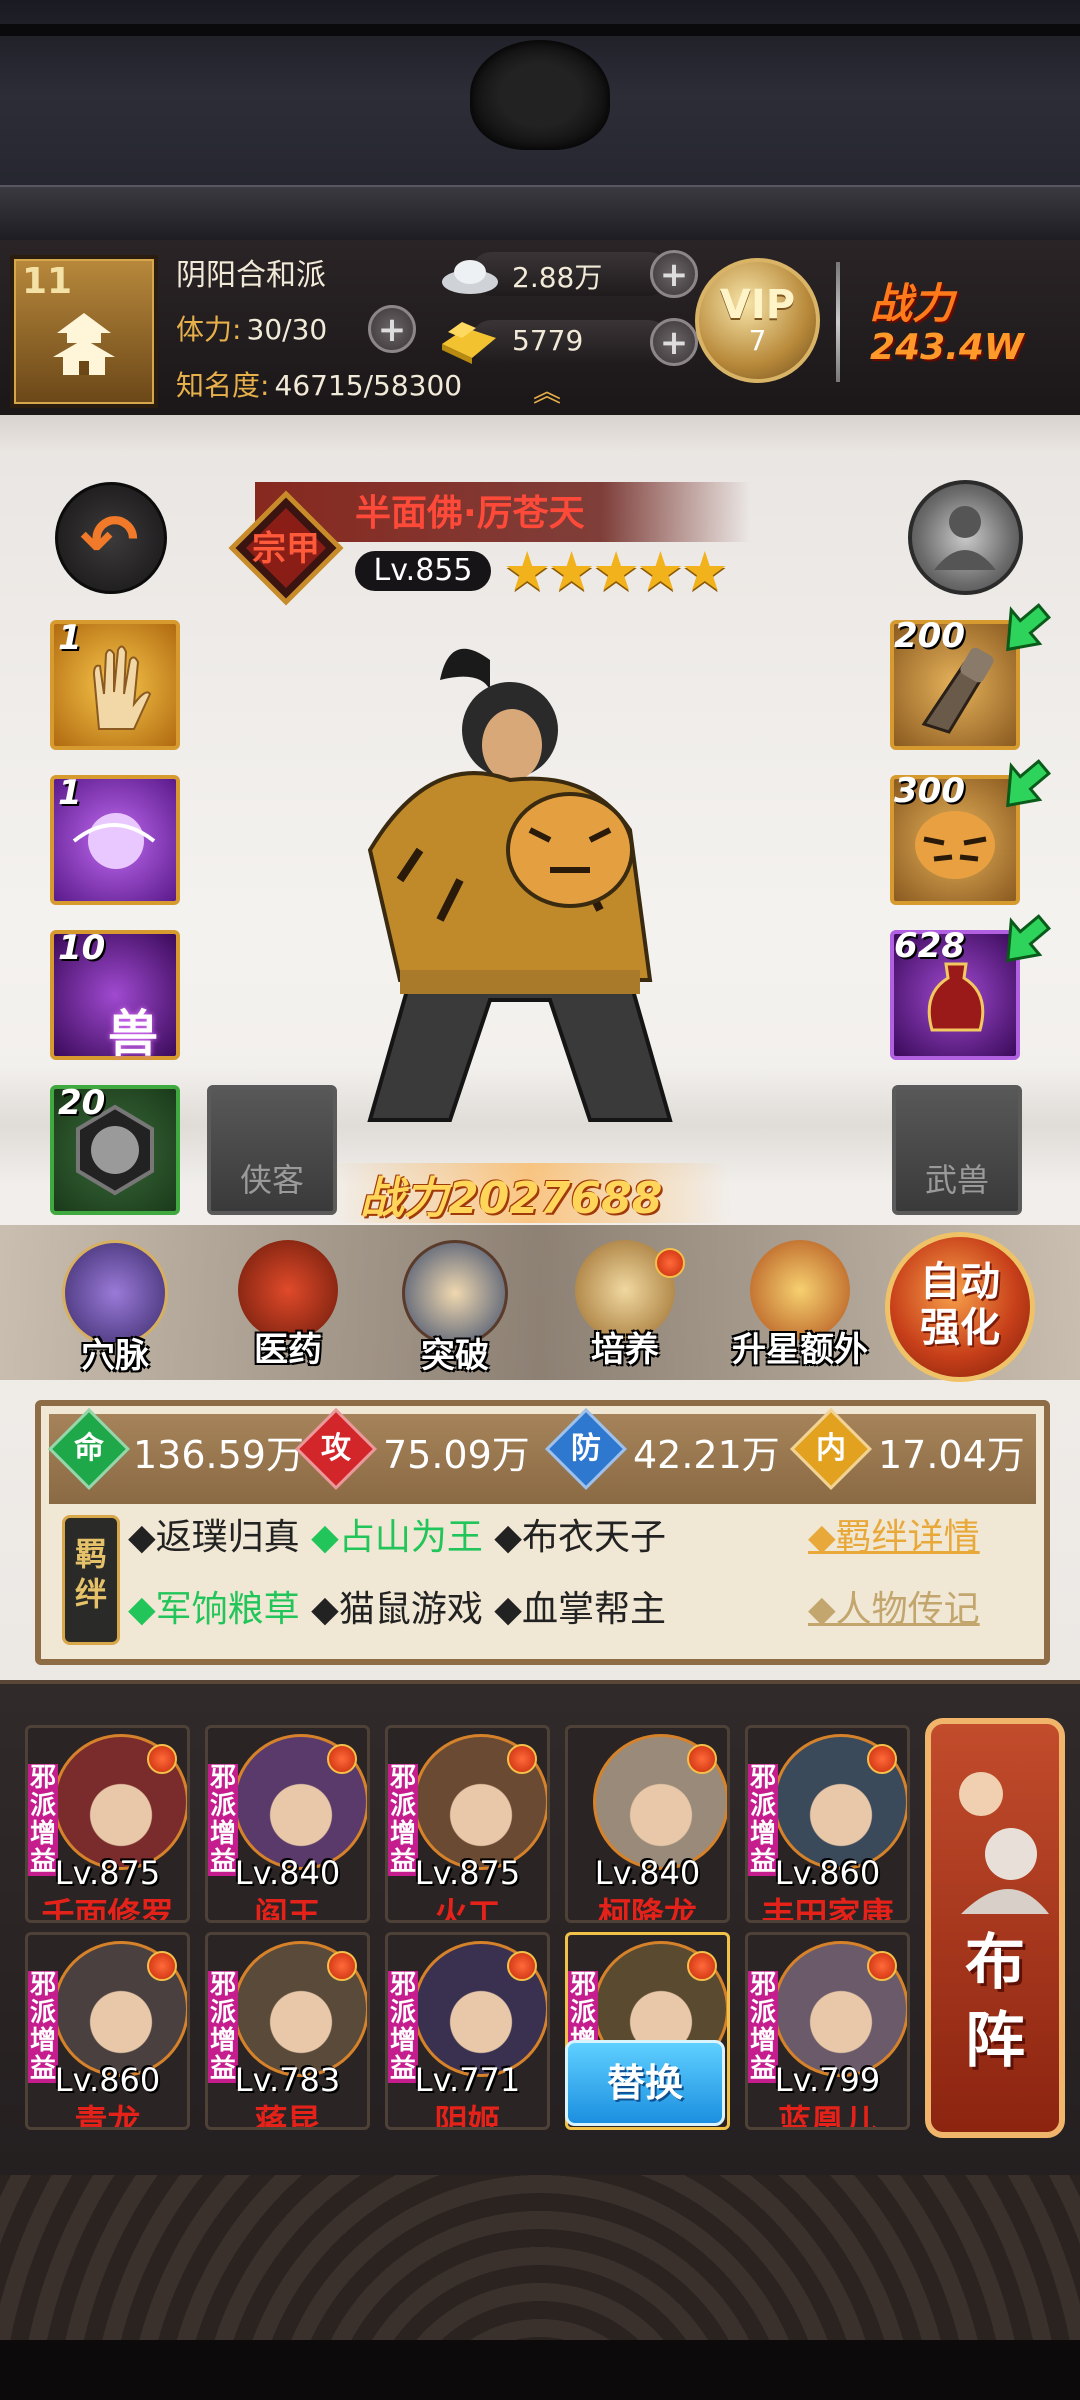 This screenshot has width=1080, height=2400. I want to click on team-hero-card: 邪派增益 Lv.783 蒋昆, so click(287, 2031).